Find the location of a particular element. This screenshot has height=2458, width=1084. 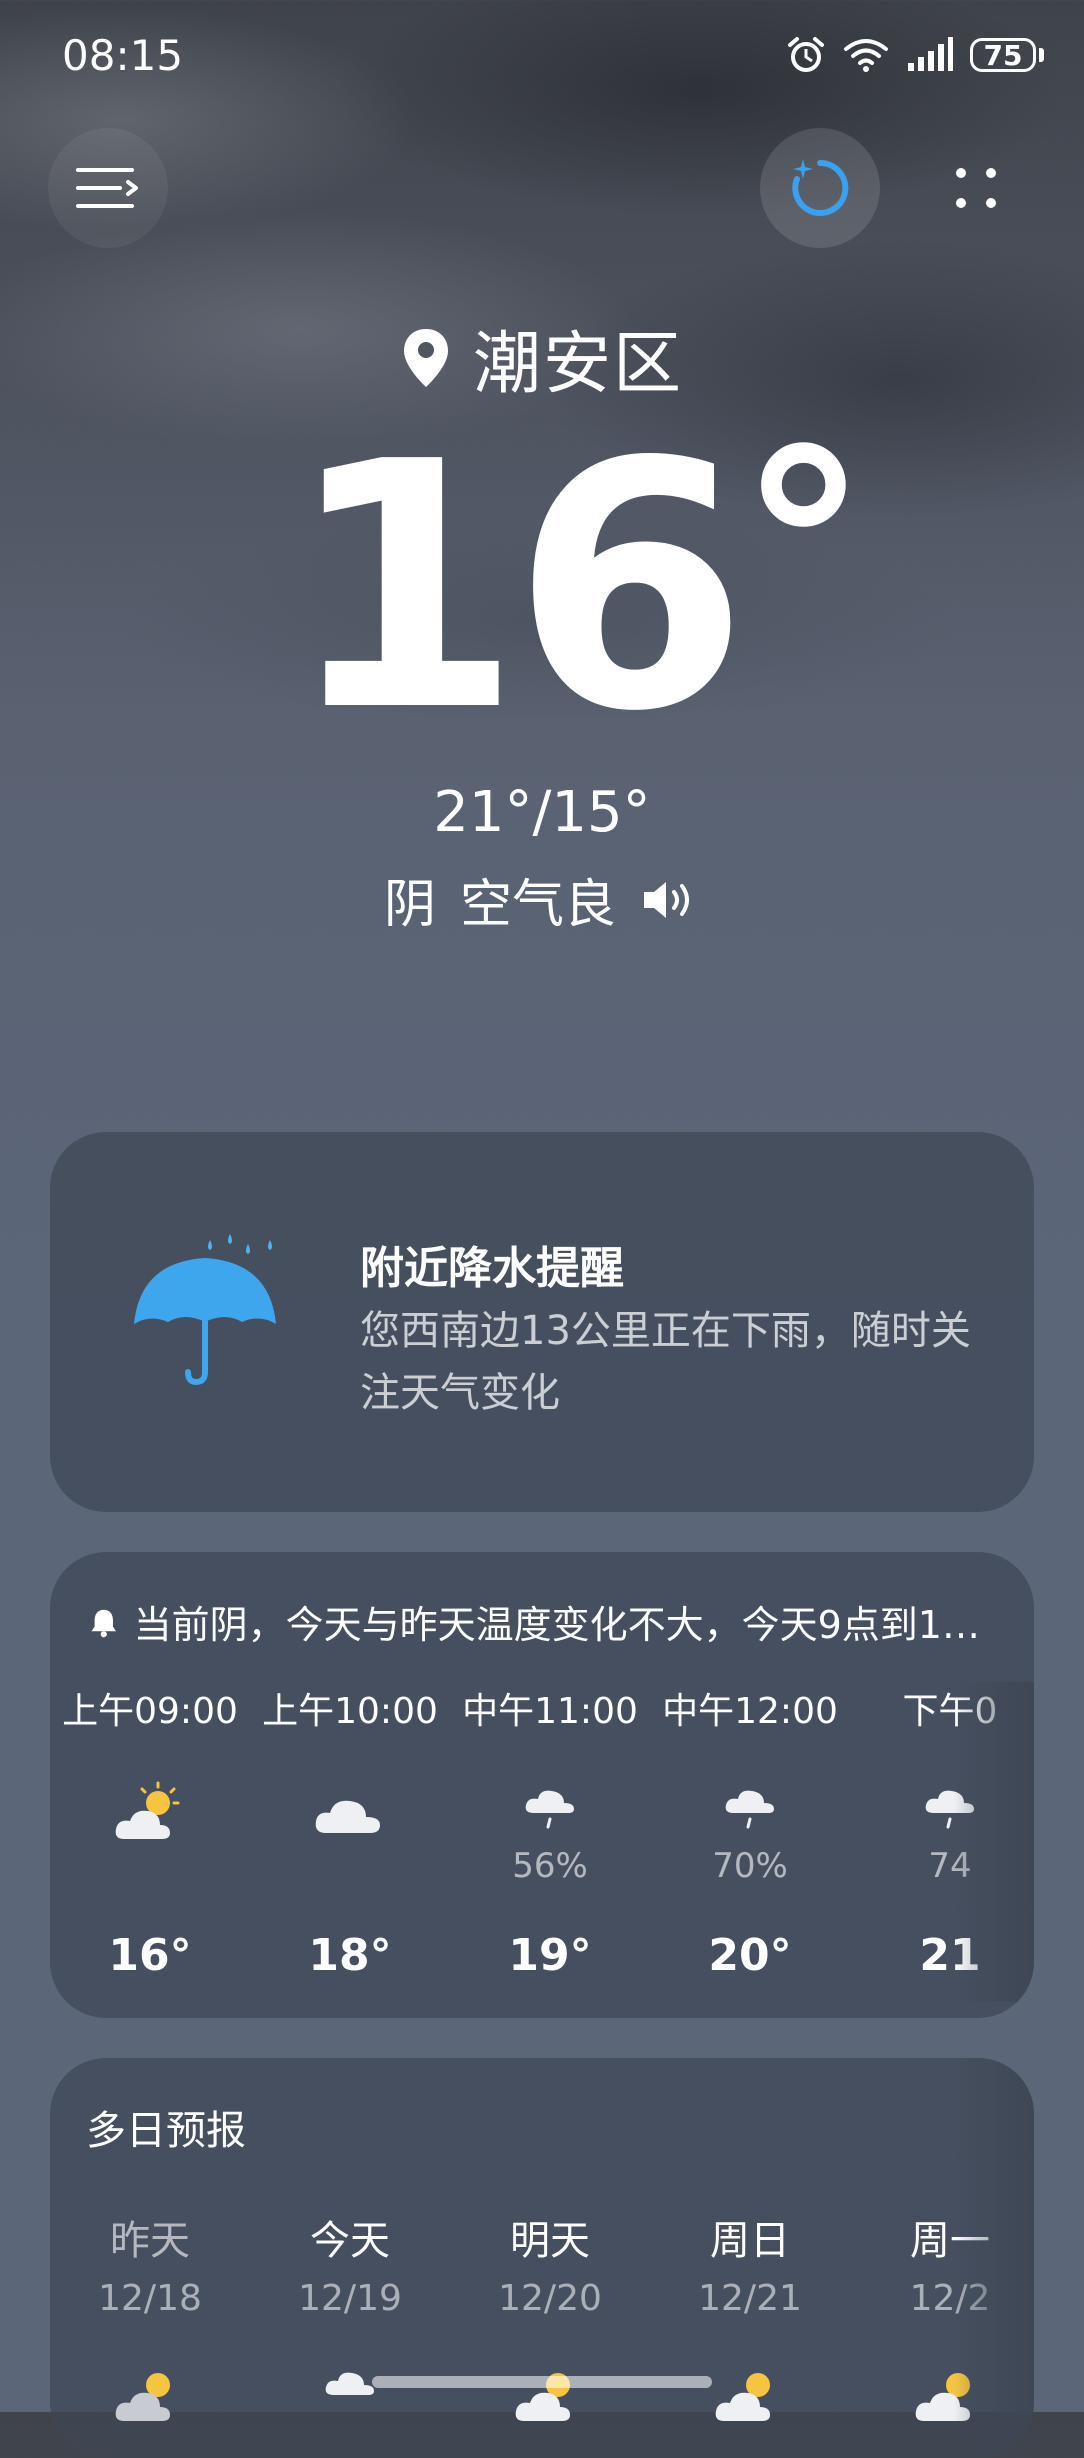

status-icons: 75 is located at coordinates (915, 55).